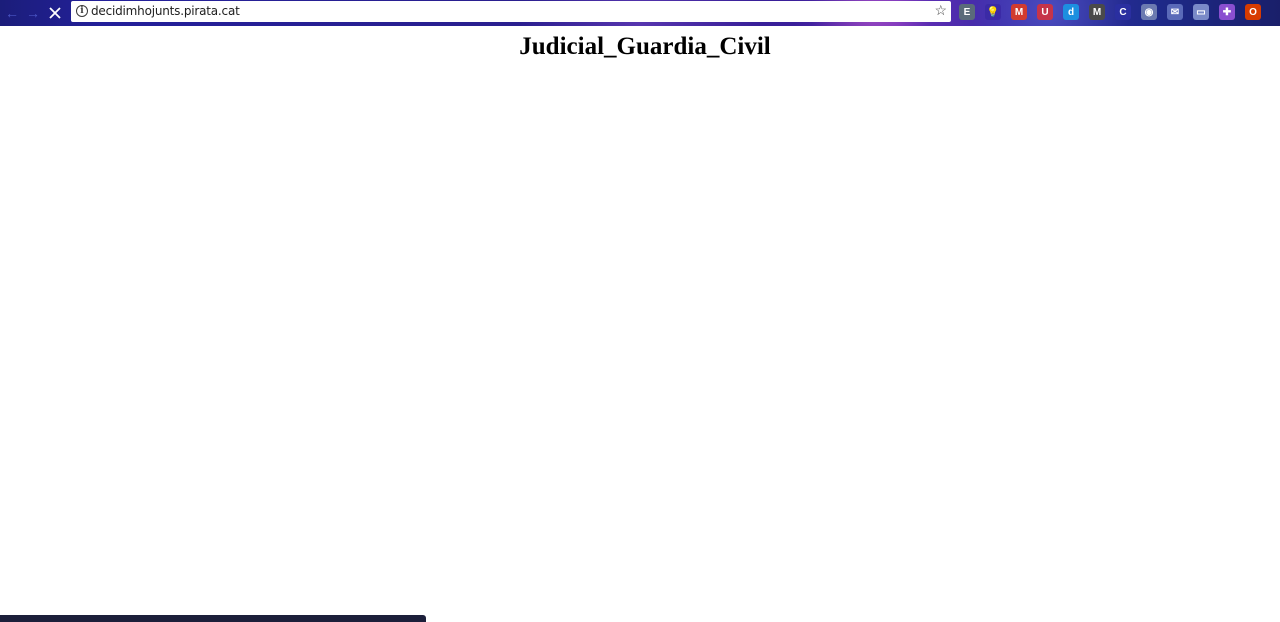 The width and height of the screenshot is (1280, 622). What do you see at coordinates (1045, 12) in the screenshot?
I see `shield-extension-icon: U` at bounding box center [1045, 12].